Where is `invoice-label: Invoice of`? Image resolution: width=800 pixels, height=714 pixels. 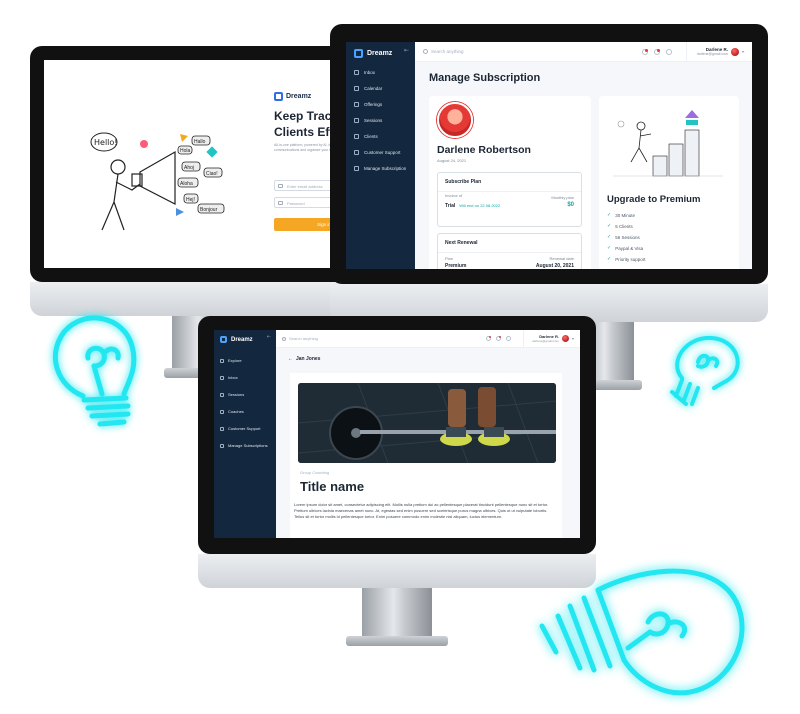
invoice-label: Invoice of is located at coordinates (454, 195).